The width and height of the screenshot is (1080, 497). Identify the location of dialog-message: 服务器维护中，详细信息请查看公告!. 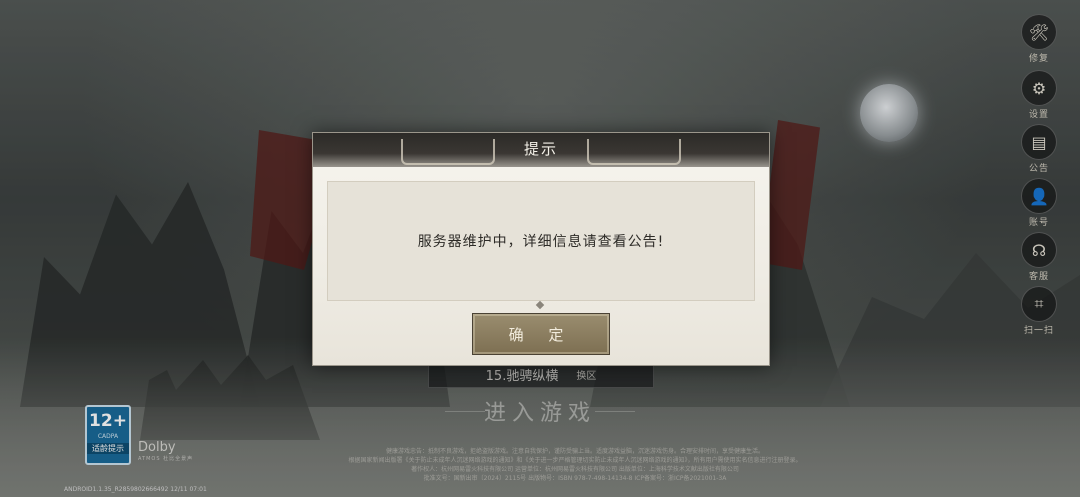
(541, 242).